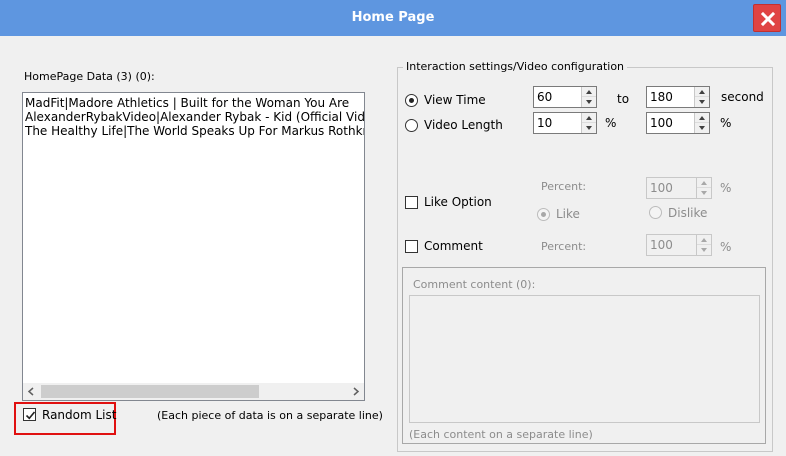  Describe the element at coordinates (726, 247) in the screenshot. I see `comment-percent-unit: %` at that location.